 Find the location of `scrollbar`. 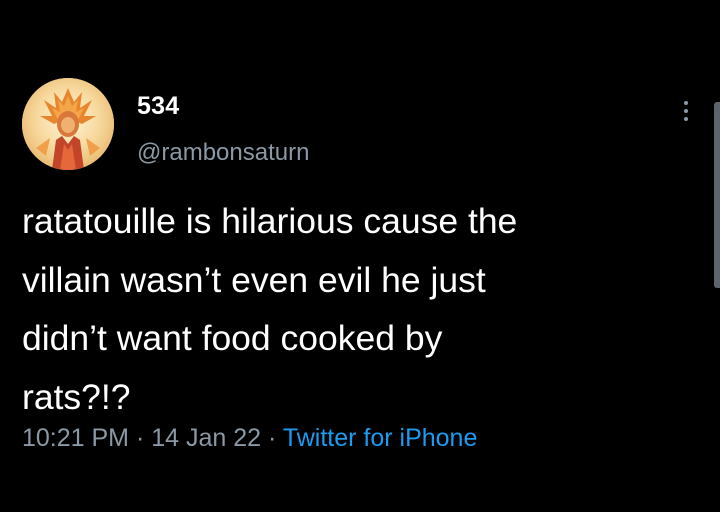

scrollbar is located at coordinates (717, 195).